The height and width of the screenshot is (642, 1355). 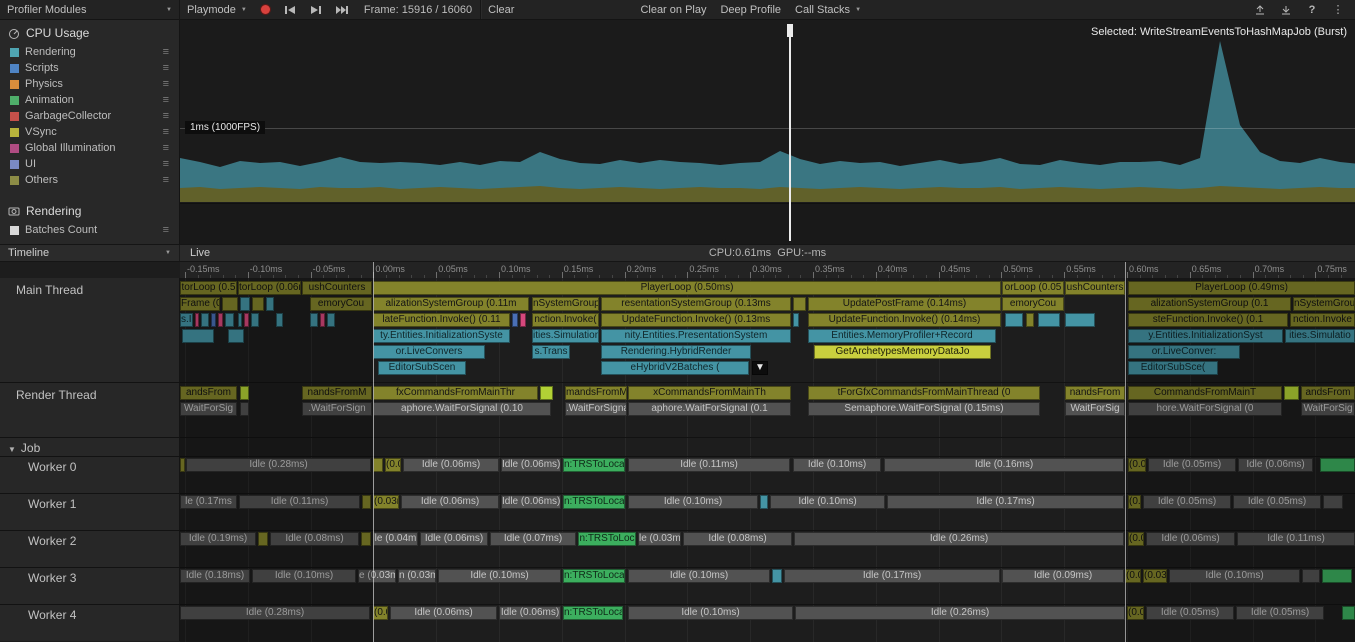 I want to click on timeline-span: or.LiveConvers, so click(x=429, y=352).